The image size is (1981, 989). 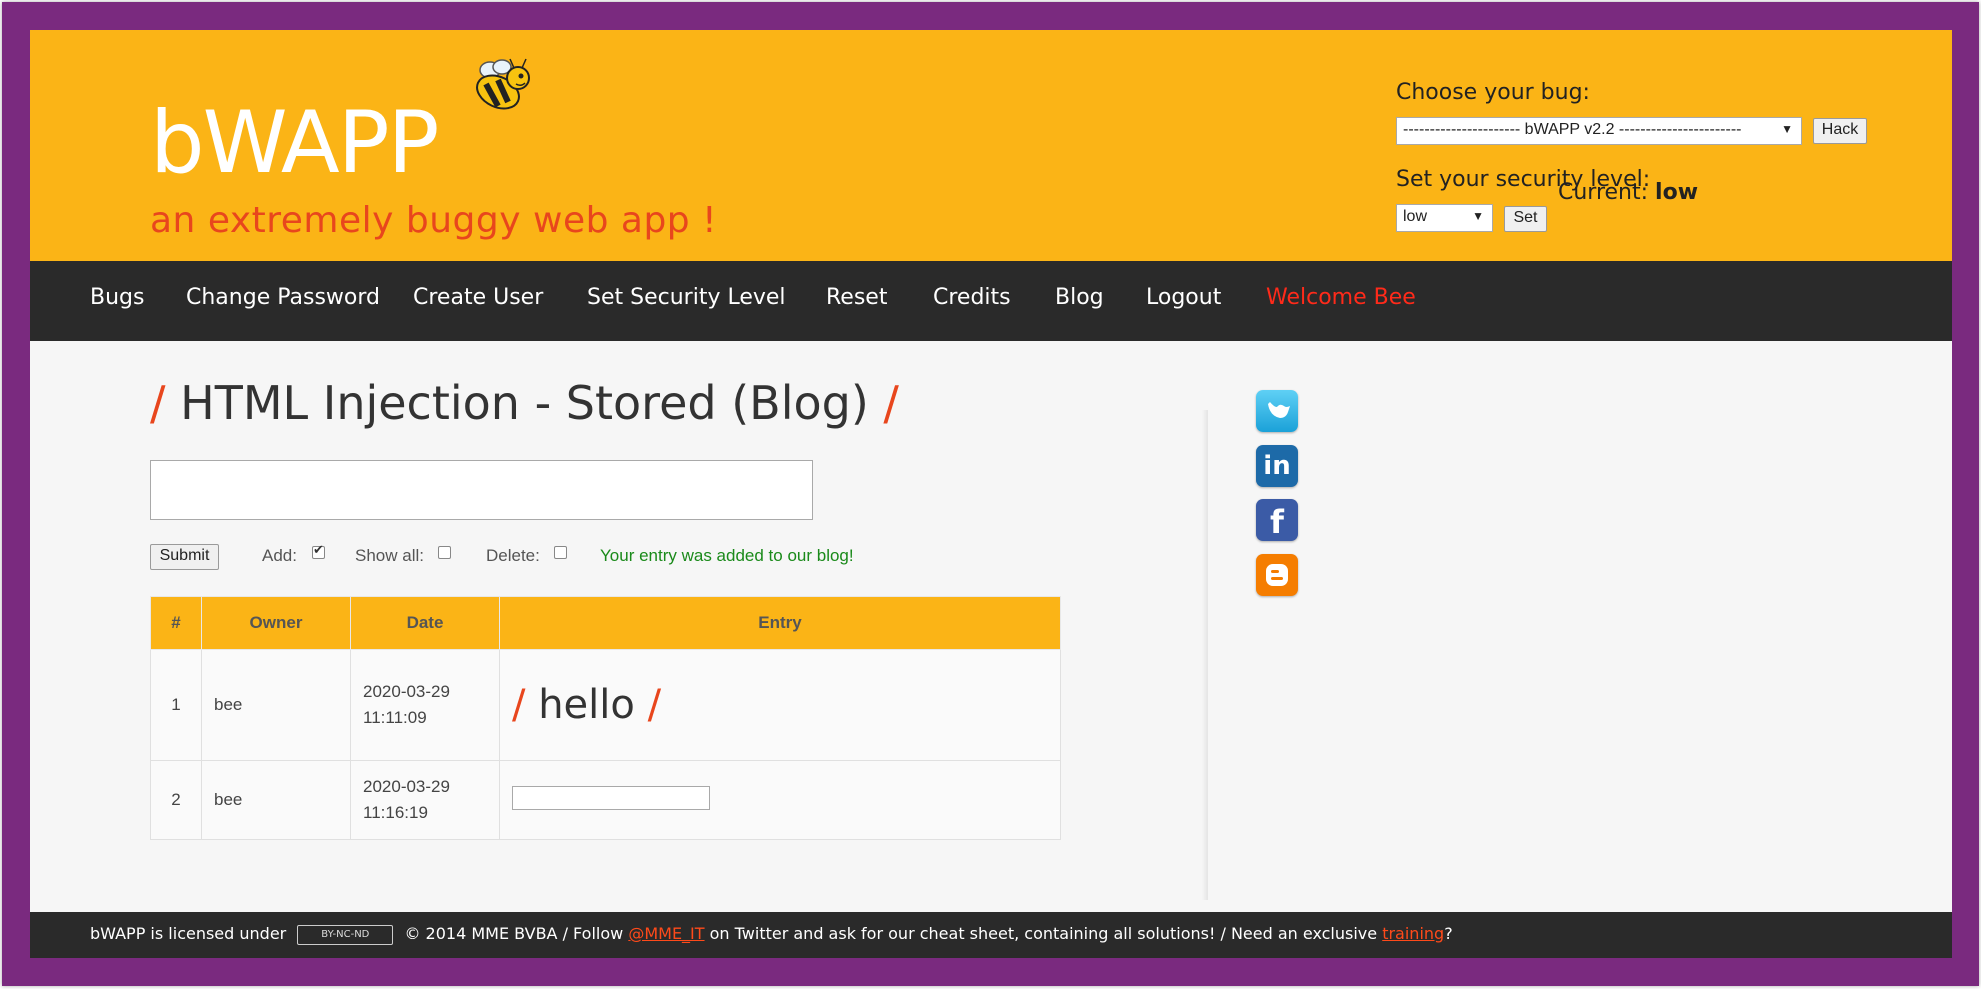 What do you see at coordinates (972, 297) in the screenshot?
I see `nav-credits: Credits` at bounding box center [972, 297].